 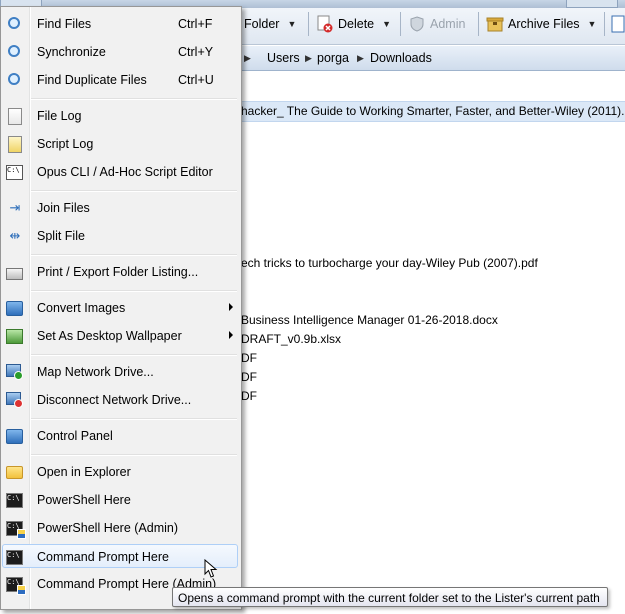 I want to click on menu-item-label: Opus CLI / Ad-Hoc Script Editor, so click(x=125, y=172).